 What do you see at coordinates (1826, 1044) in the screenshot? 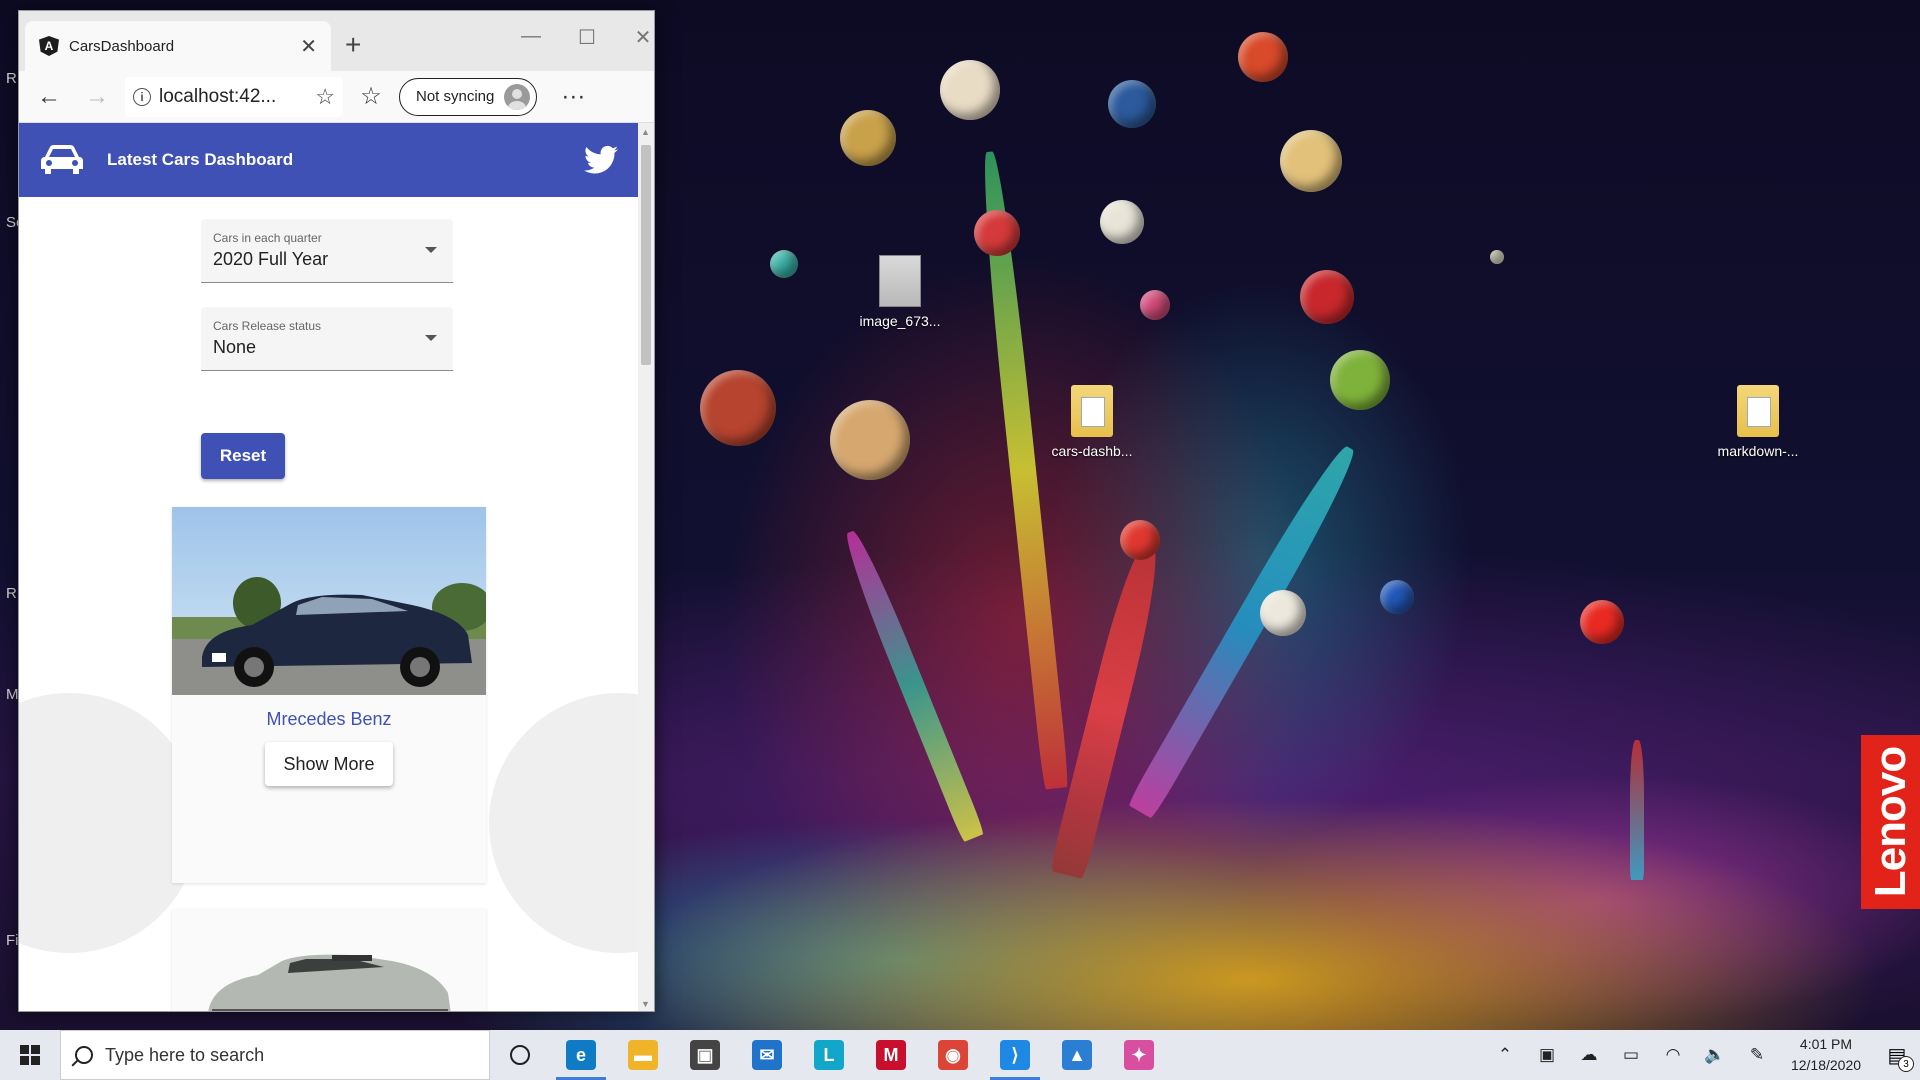
I see `clock-time: 4:01 PM` at bounding box center [1826, 1044].